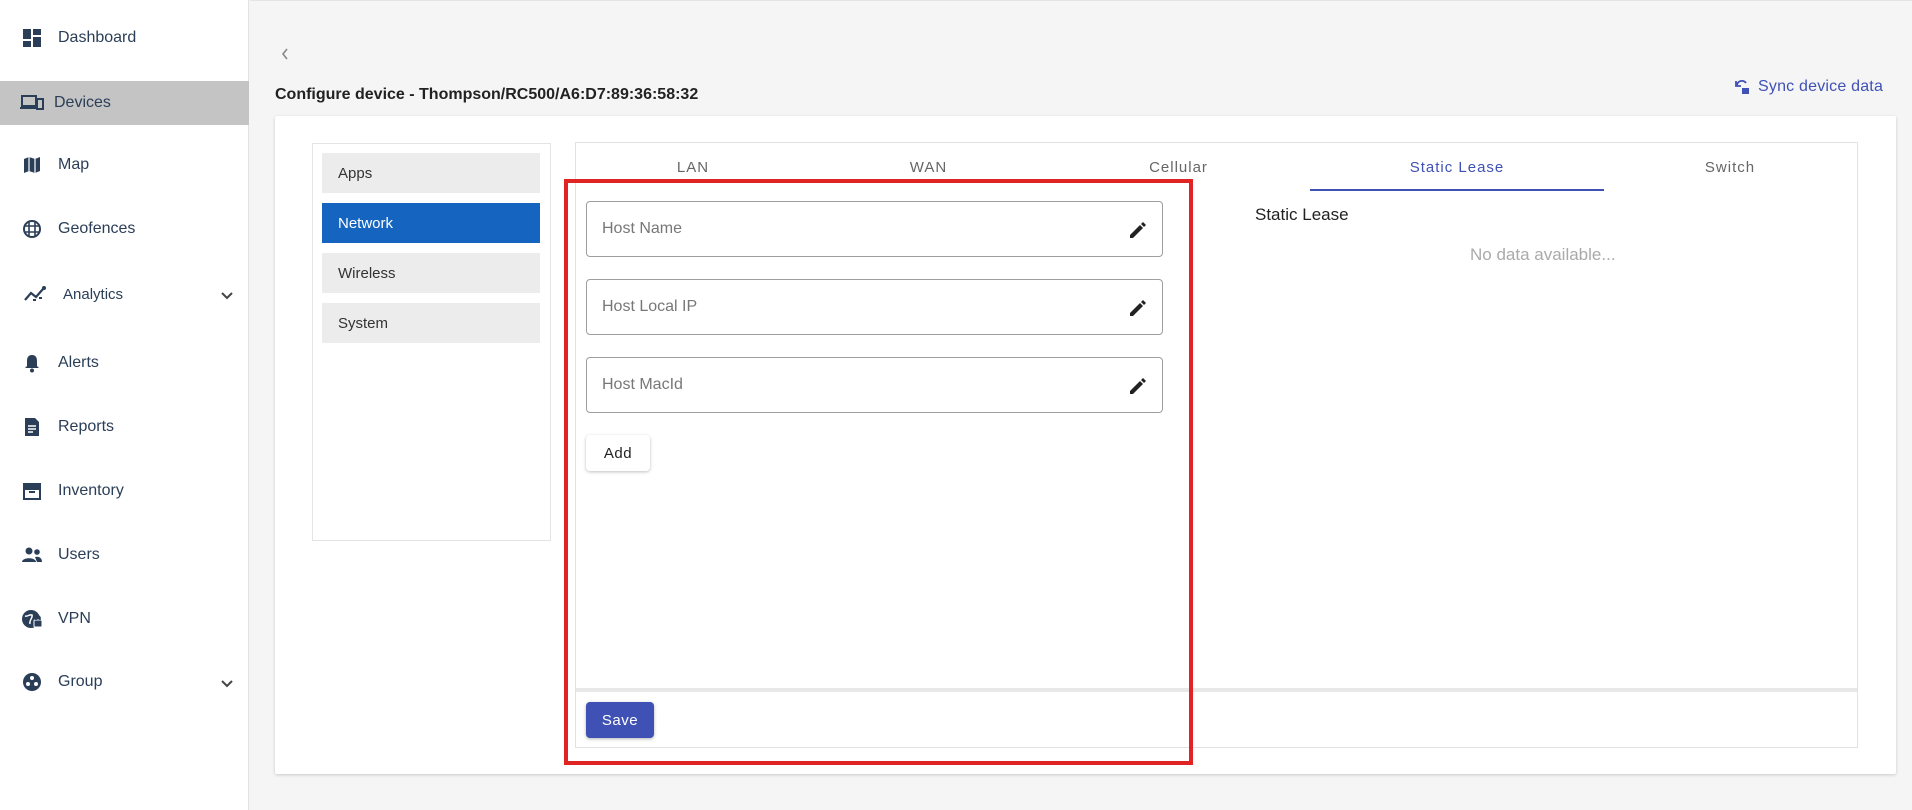  I want to click on static-lease-title: Static Lease, so click(1302, 214).